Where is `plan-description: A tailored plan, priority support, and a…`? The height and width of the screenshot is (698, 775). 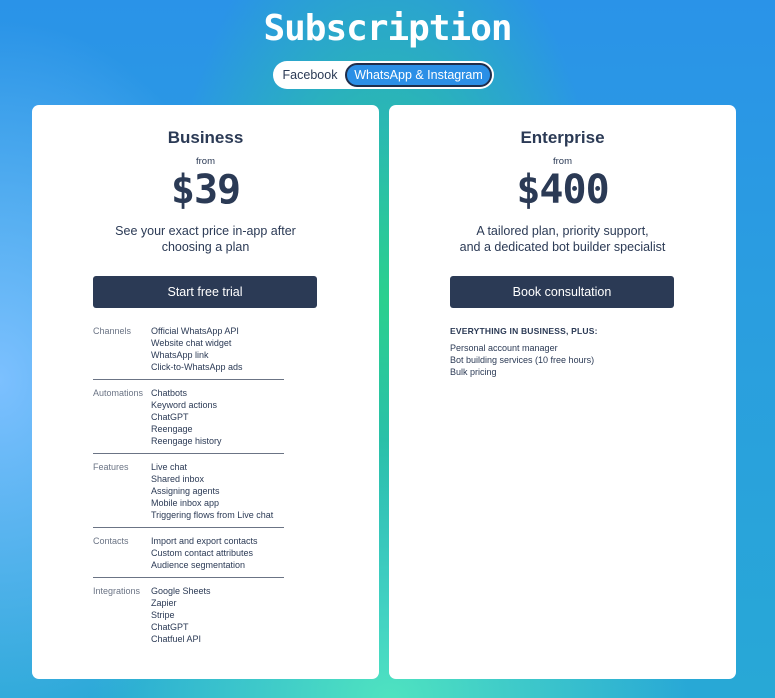
plan-description: A tailored plan, priority support, and a… is located at coordinates (562, 239).